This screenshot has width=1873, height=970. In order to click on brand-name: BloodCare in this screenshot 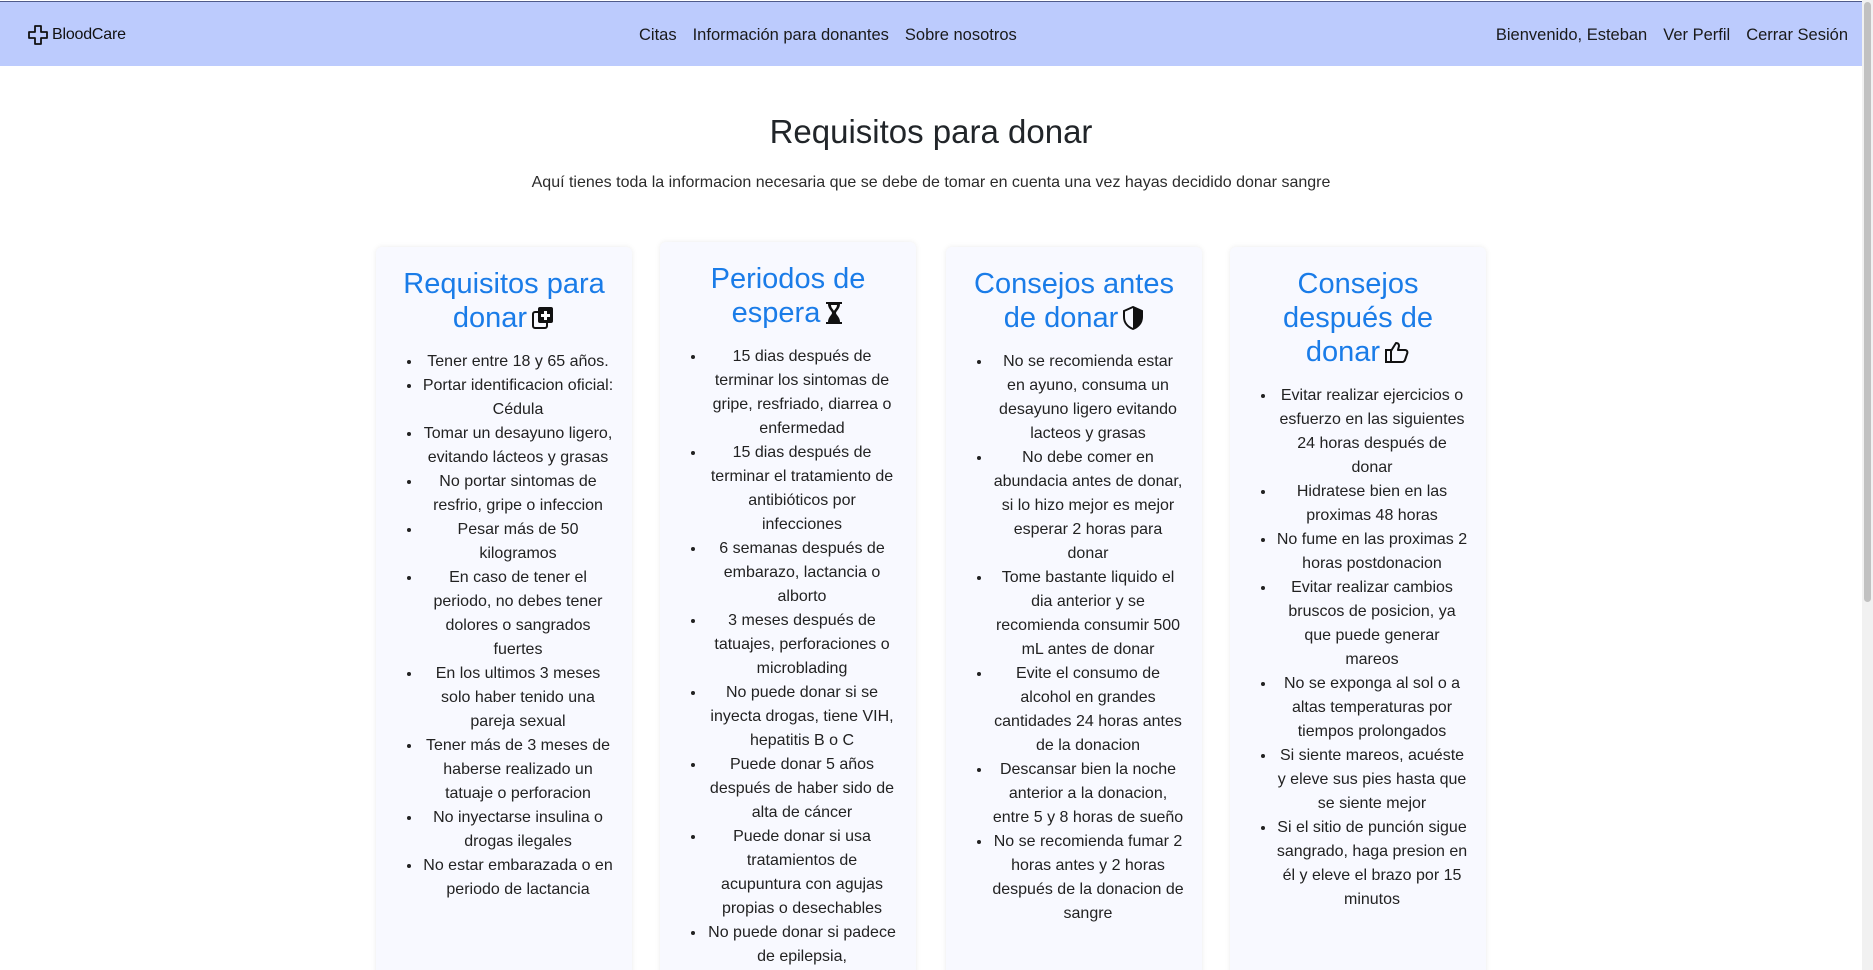, I will do `click(89, 34)`.